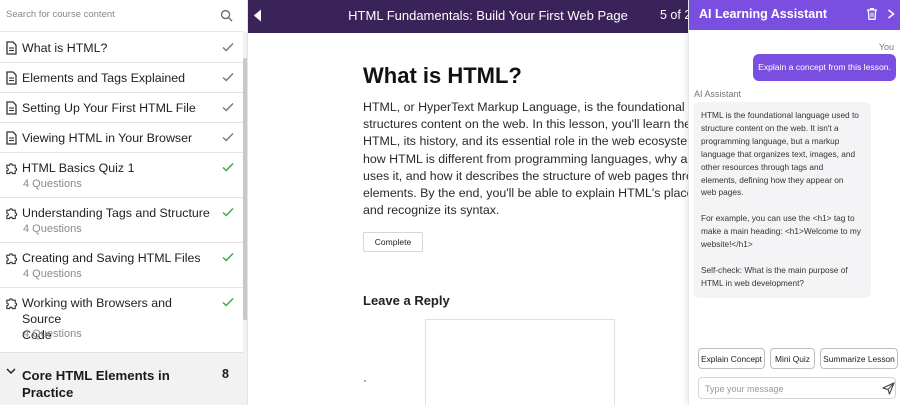 The image size is (900, 405). What do you see at coordinates (442, 75) in the screenshot?
I see `lesson-heading: What is HTML?` at bounding box center [442, 75].